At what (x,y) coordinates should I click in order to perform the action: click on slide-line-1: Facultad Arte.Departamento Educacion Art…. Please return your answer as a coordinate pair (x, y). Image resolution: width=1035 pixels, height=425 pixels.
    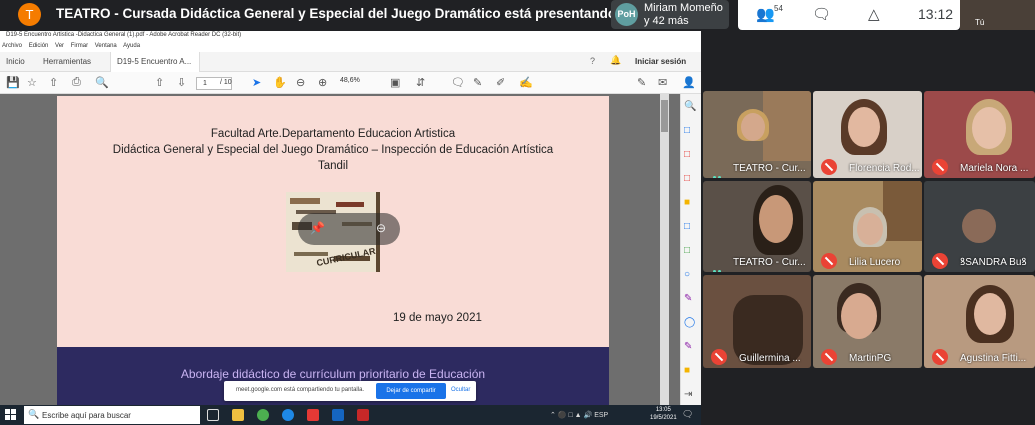
    Looking at the image, I should click on (333, 134).